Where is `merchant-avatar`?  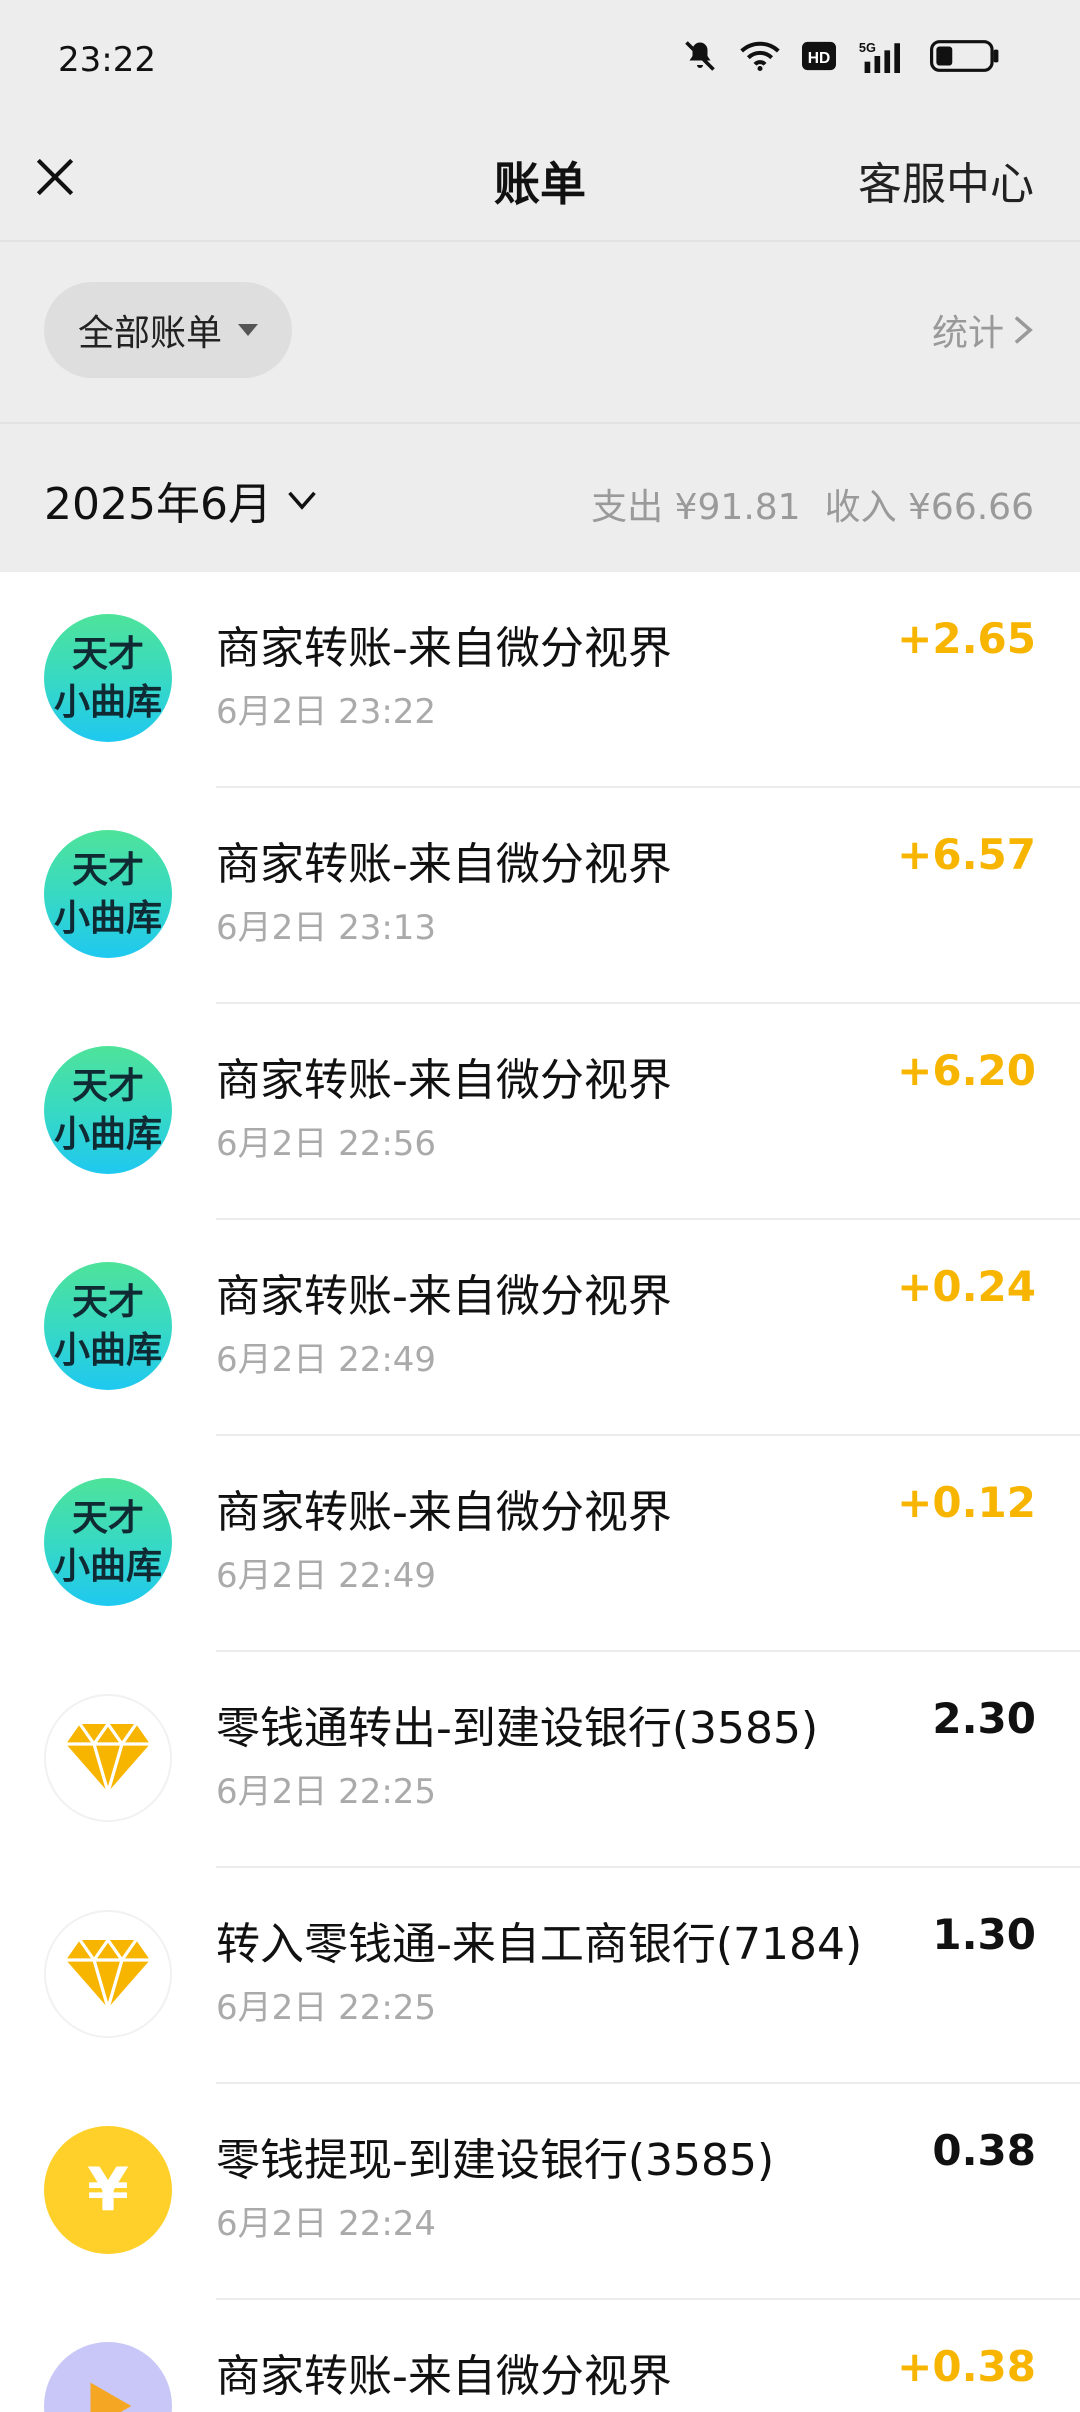
merchant-avatar is located at coordinates (108, 2377).